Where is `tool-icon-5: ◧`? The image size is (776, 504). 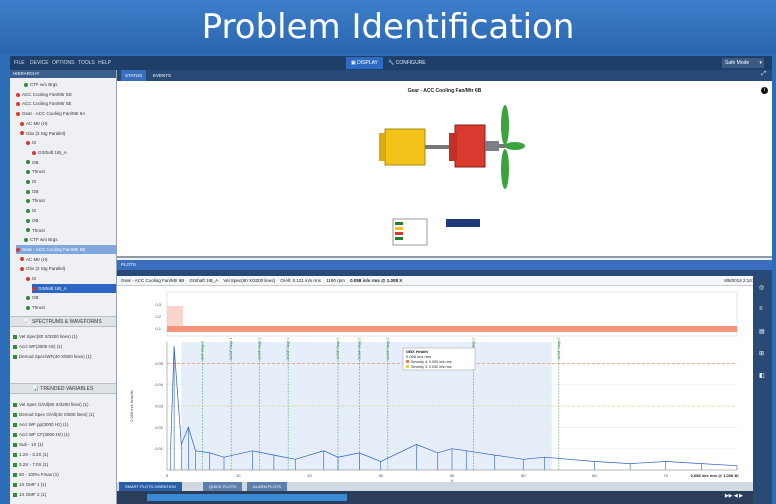 tool-icon-5: ◧ is located at coordinates (762, 375).